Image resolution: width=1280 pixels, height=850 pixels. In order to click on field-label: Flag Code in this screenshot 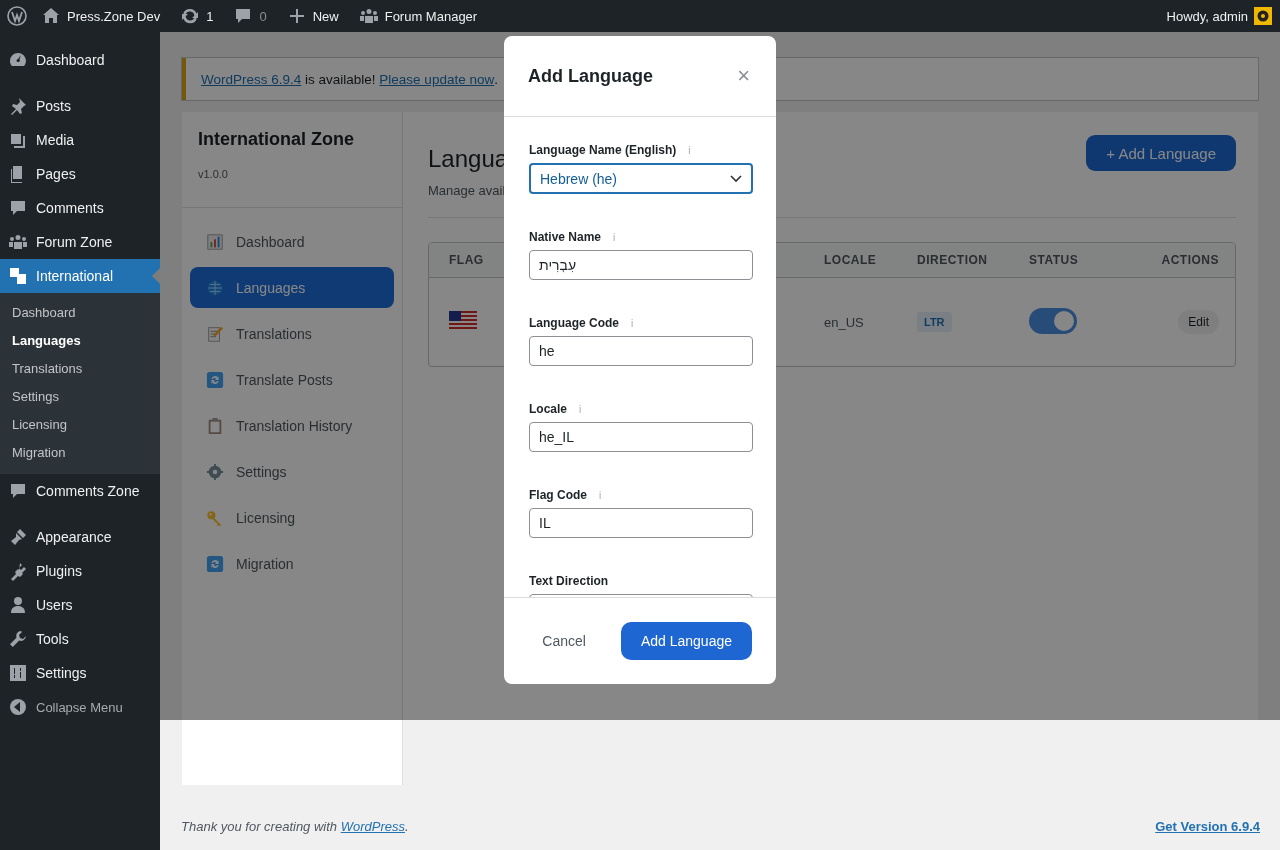, I will do `click(558, 495)`.